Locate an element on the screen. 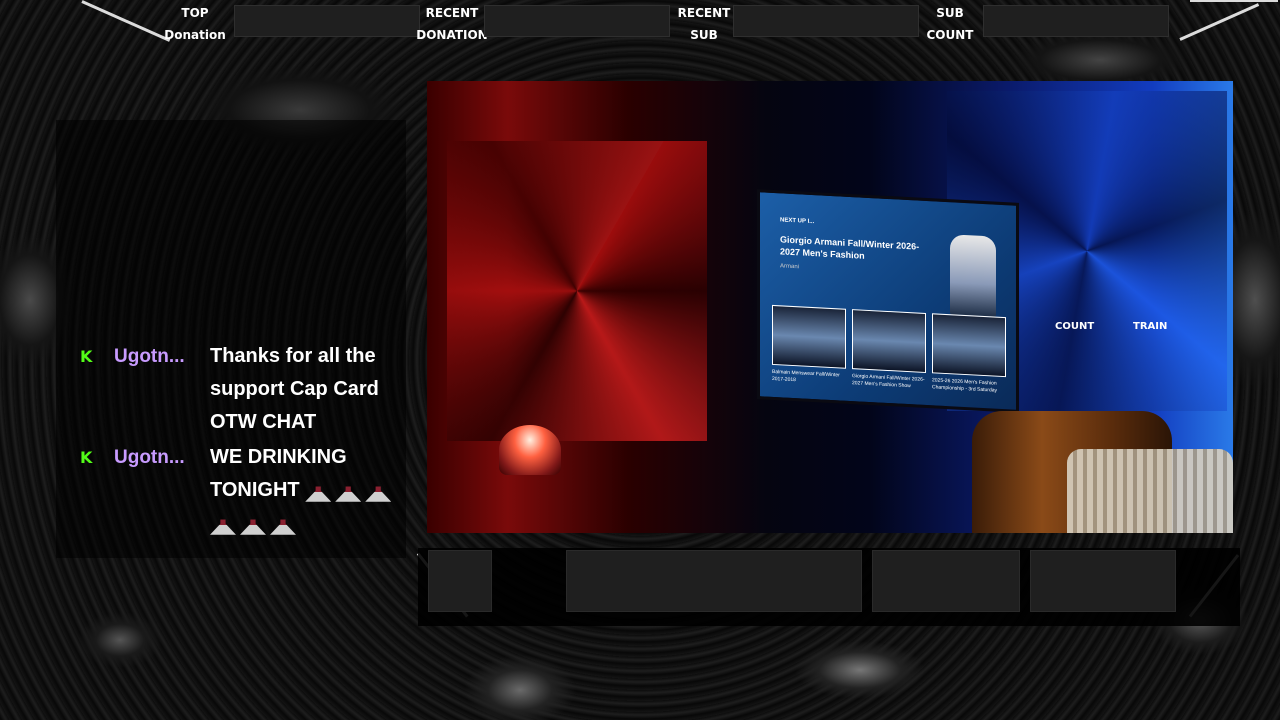 This screenshot has height=720, width=1280. sub-count-label-line2: COUNT is located at coordinates (950, 35).